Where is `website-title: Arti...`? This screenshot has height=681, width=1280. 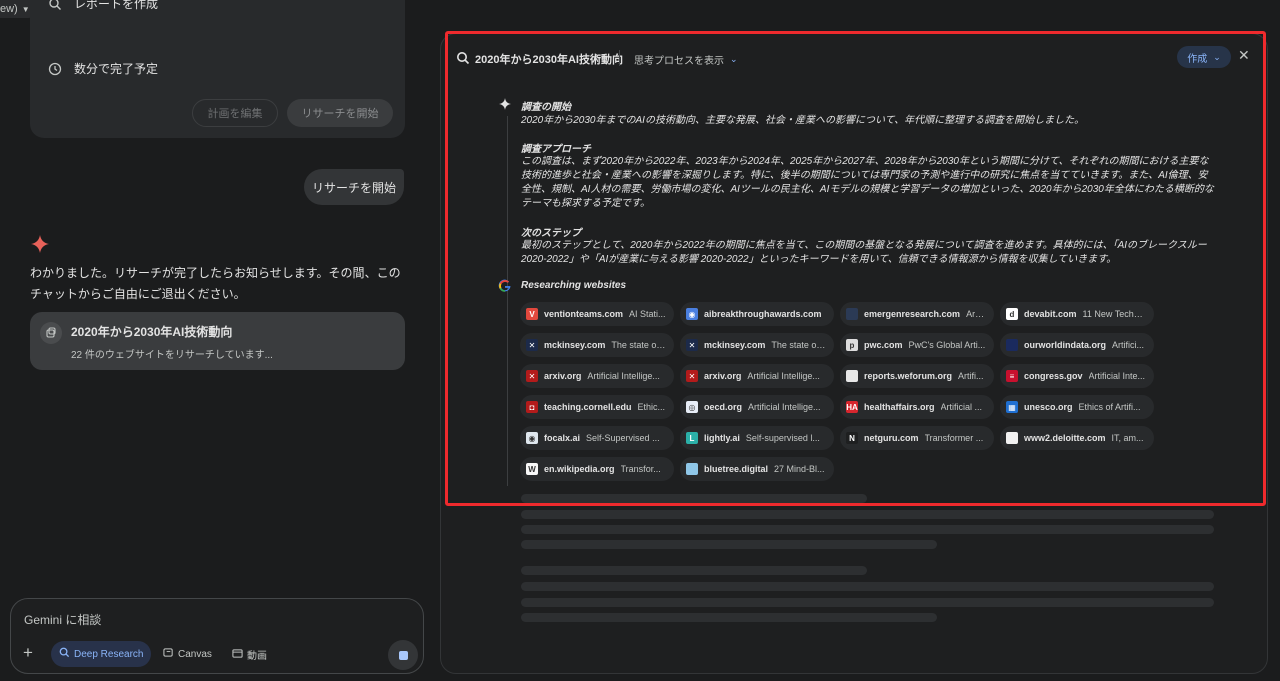
website-title: Arti... is located at coordinates (976, 314).